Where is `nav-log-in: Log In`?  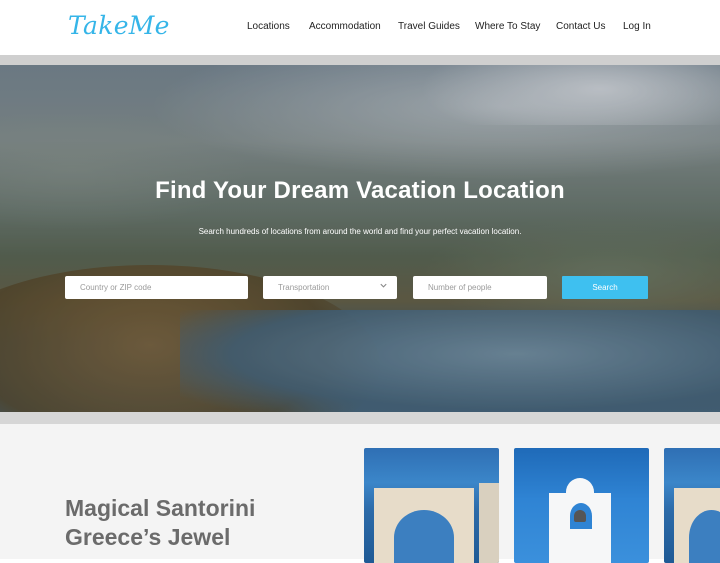 nav-log-in: Log In is located at coordinates (637, 26).